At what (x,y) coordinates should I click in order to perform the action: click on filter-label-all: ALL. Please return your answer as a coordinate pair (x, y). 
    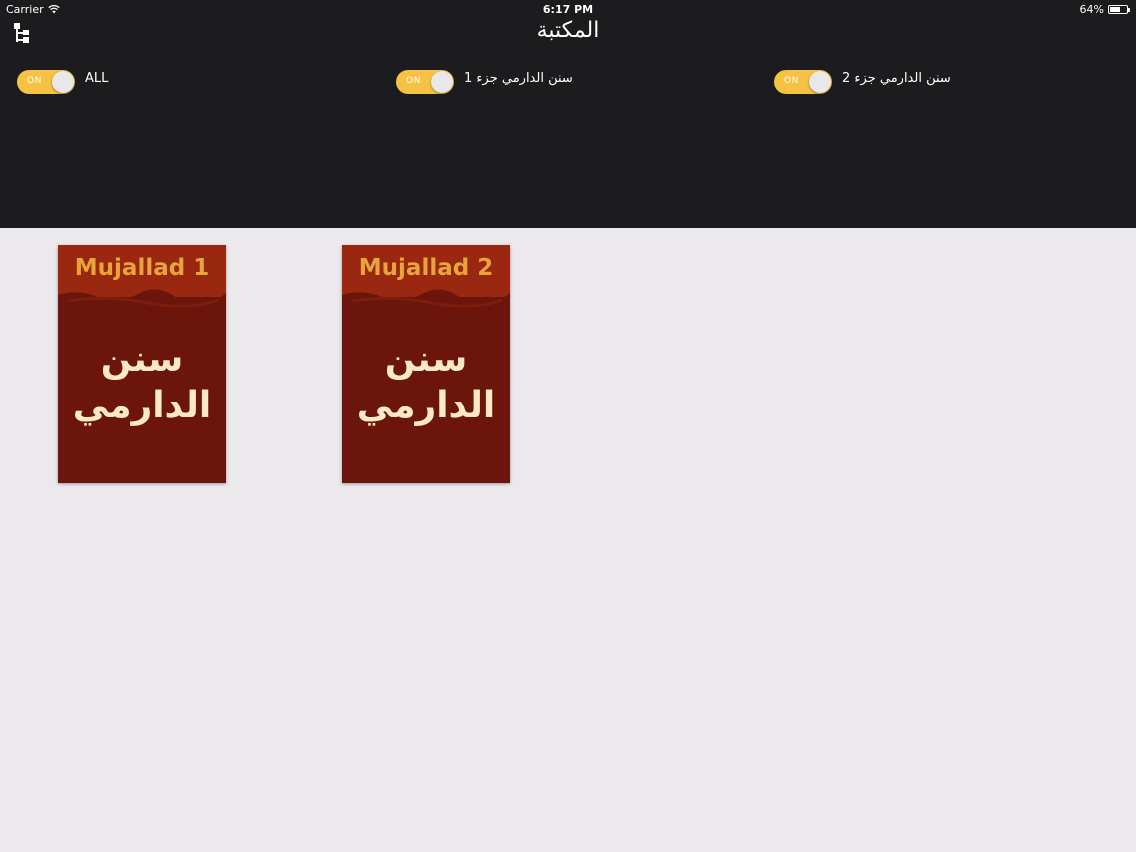
    Looking at the image, I should click on (97, 78).